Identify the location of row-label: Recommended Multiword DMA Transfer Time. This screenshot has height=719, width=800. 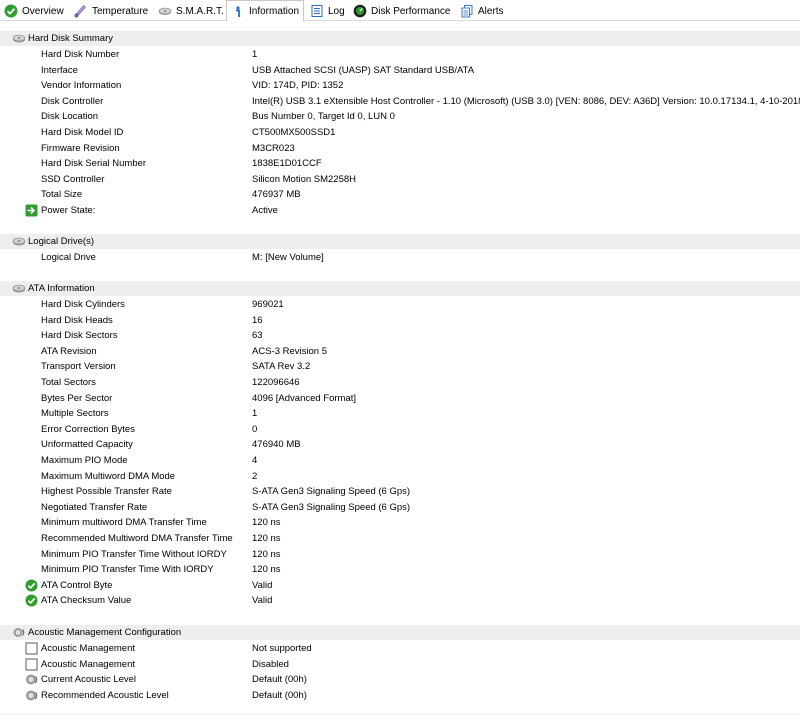
(137, 538).